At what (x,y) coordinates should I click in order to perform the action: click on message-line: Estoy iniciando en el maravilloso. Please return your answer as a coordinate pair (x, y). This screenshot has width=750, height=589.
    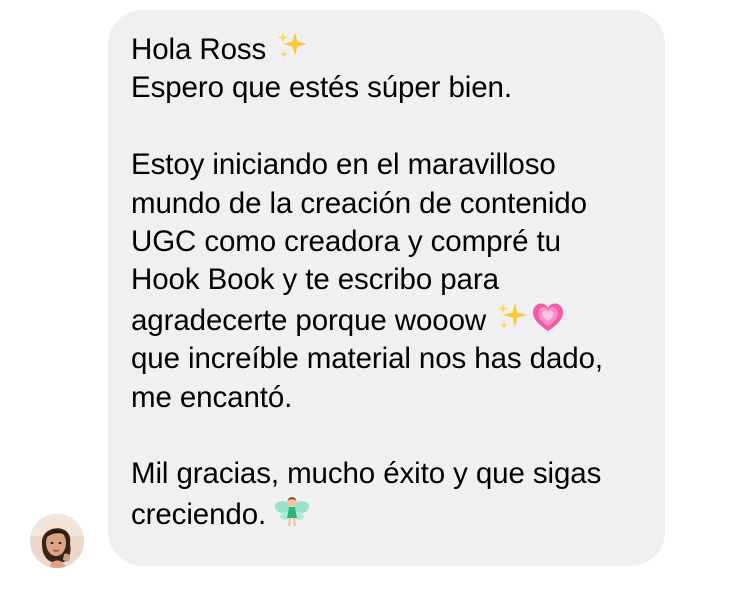
    Looking at the image, I should click on (343, 165).